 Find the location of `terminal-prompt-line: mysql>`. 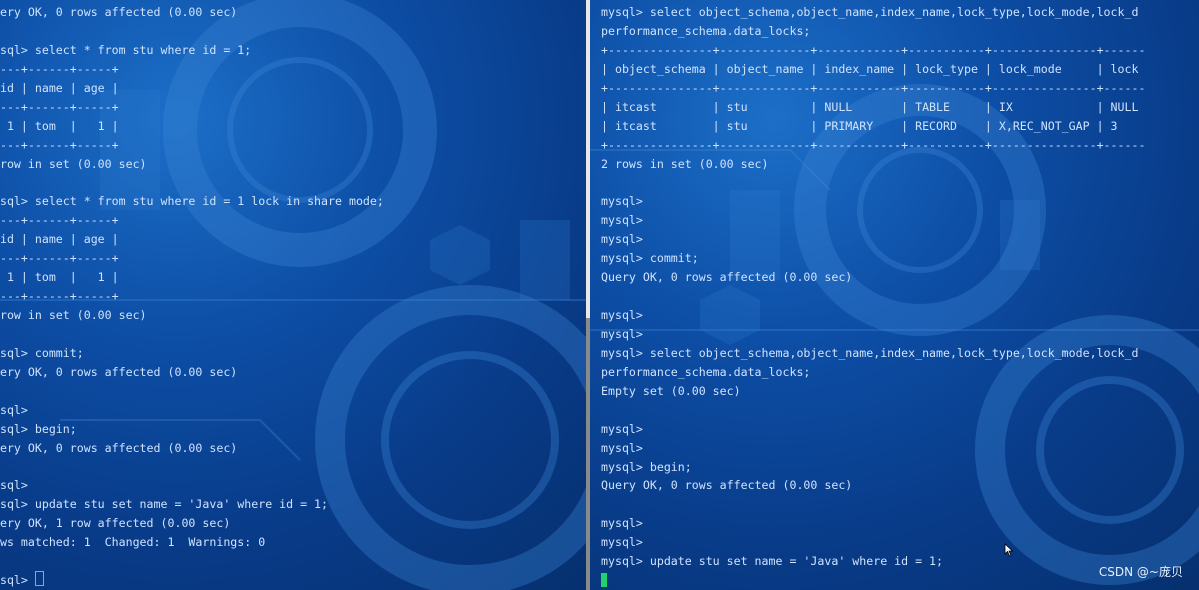

terminal-prompt-line: mysql> is located at coordinates (192, 580).